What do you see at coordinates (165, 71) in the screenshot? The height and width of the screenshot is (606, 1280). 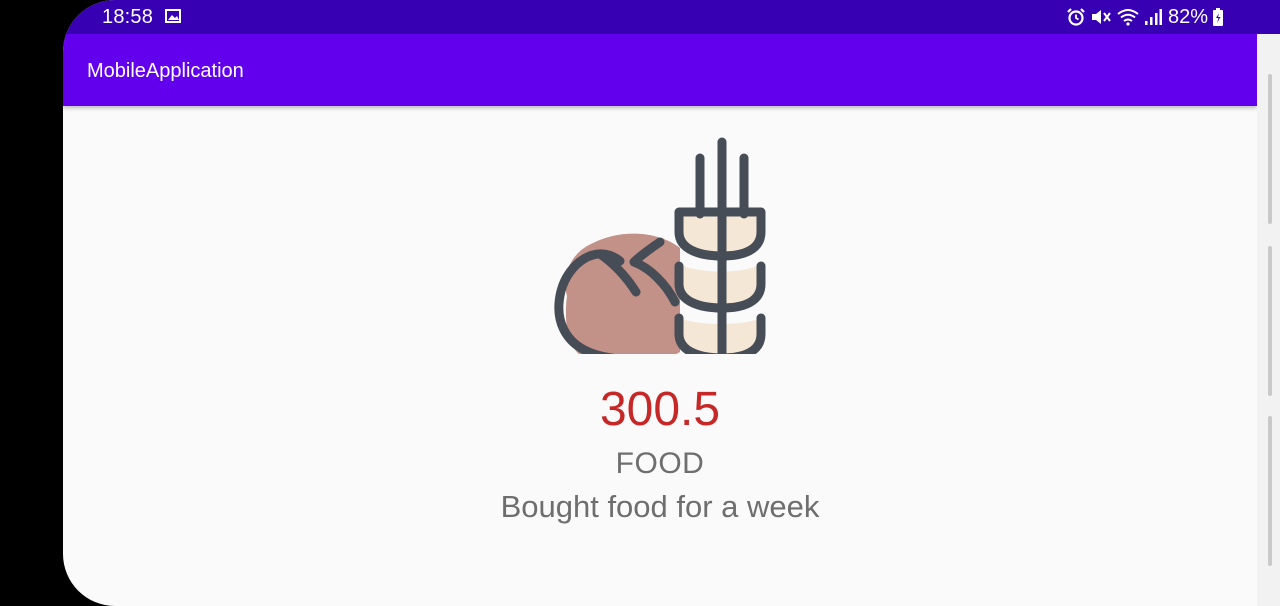 I see `app-title: MobileApplication` at bounding box center [165, 71].